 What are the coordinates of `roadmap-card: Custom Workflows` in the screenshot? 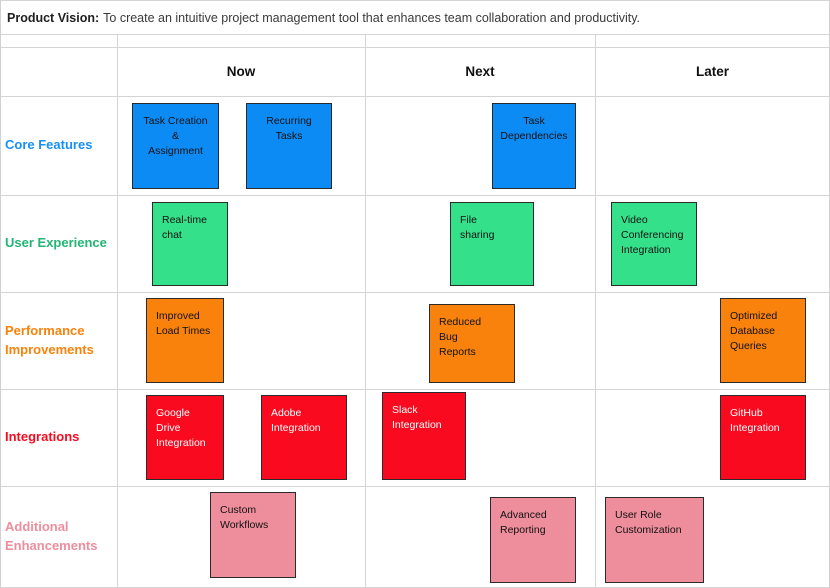 It's located at (253, 535).